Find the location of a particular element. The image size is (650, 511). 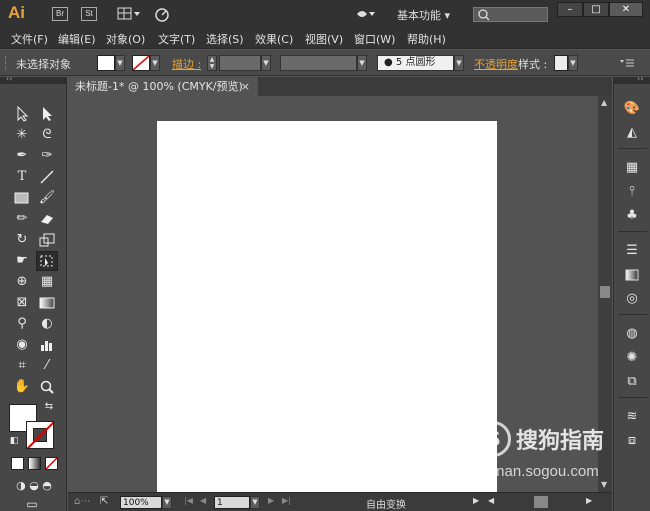

artboard-dropdown: ▼ is located at coordinates (255, 502).